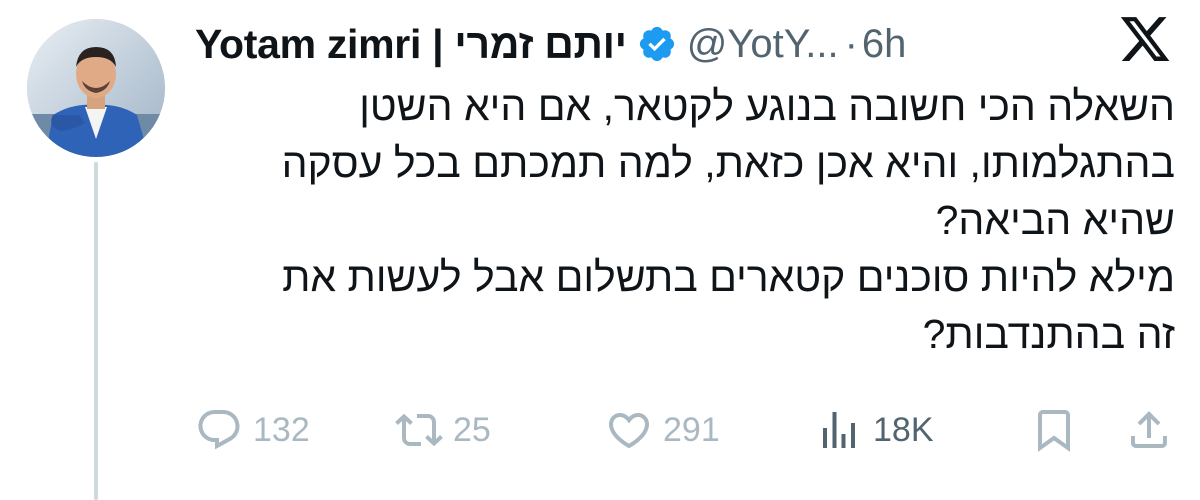 Image resolution: width=1200 pixels, height=500 pixels. I want to click on action-bar: 132 25 291 18K, so click(685, 430).